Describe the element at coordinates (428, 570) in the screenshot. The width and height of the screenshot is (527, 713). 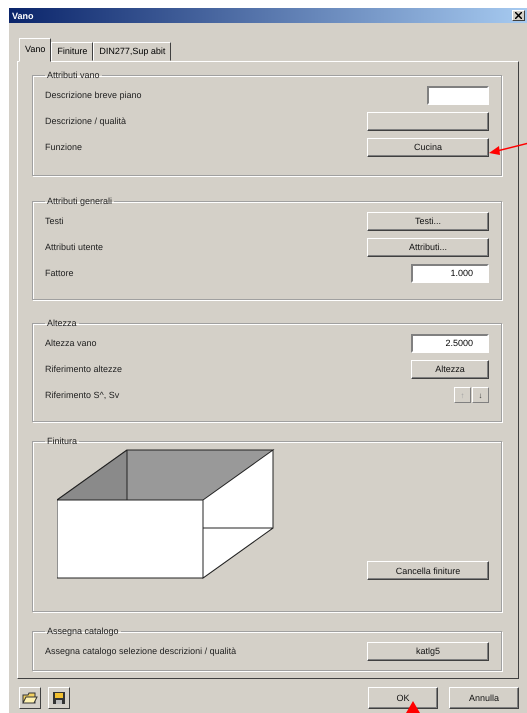
I see `action-button: Cancella finiture` at that location.